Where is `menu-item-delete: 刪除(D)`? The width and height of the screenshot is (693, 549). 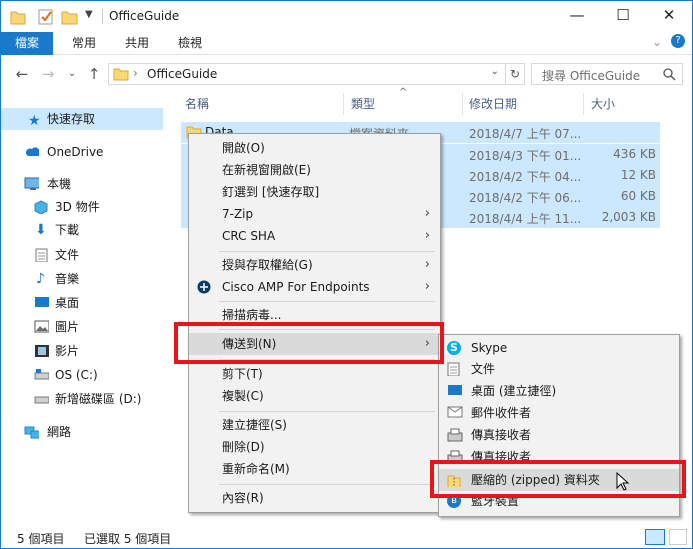 menu-item-delete: 刪除(D) is located at coordinates (314, 447).